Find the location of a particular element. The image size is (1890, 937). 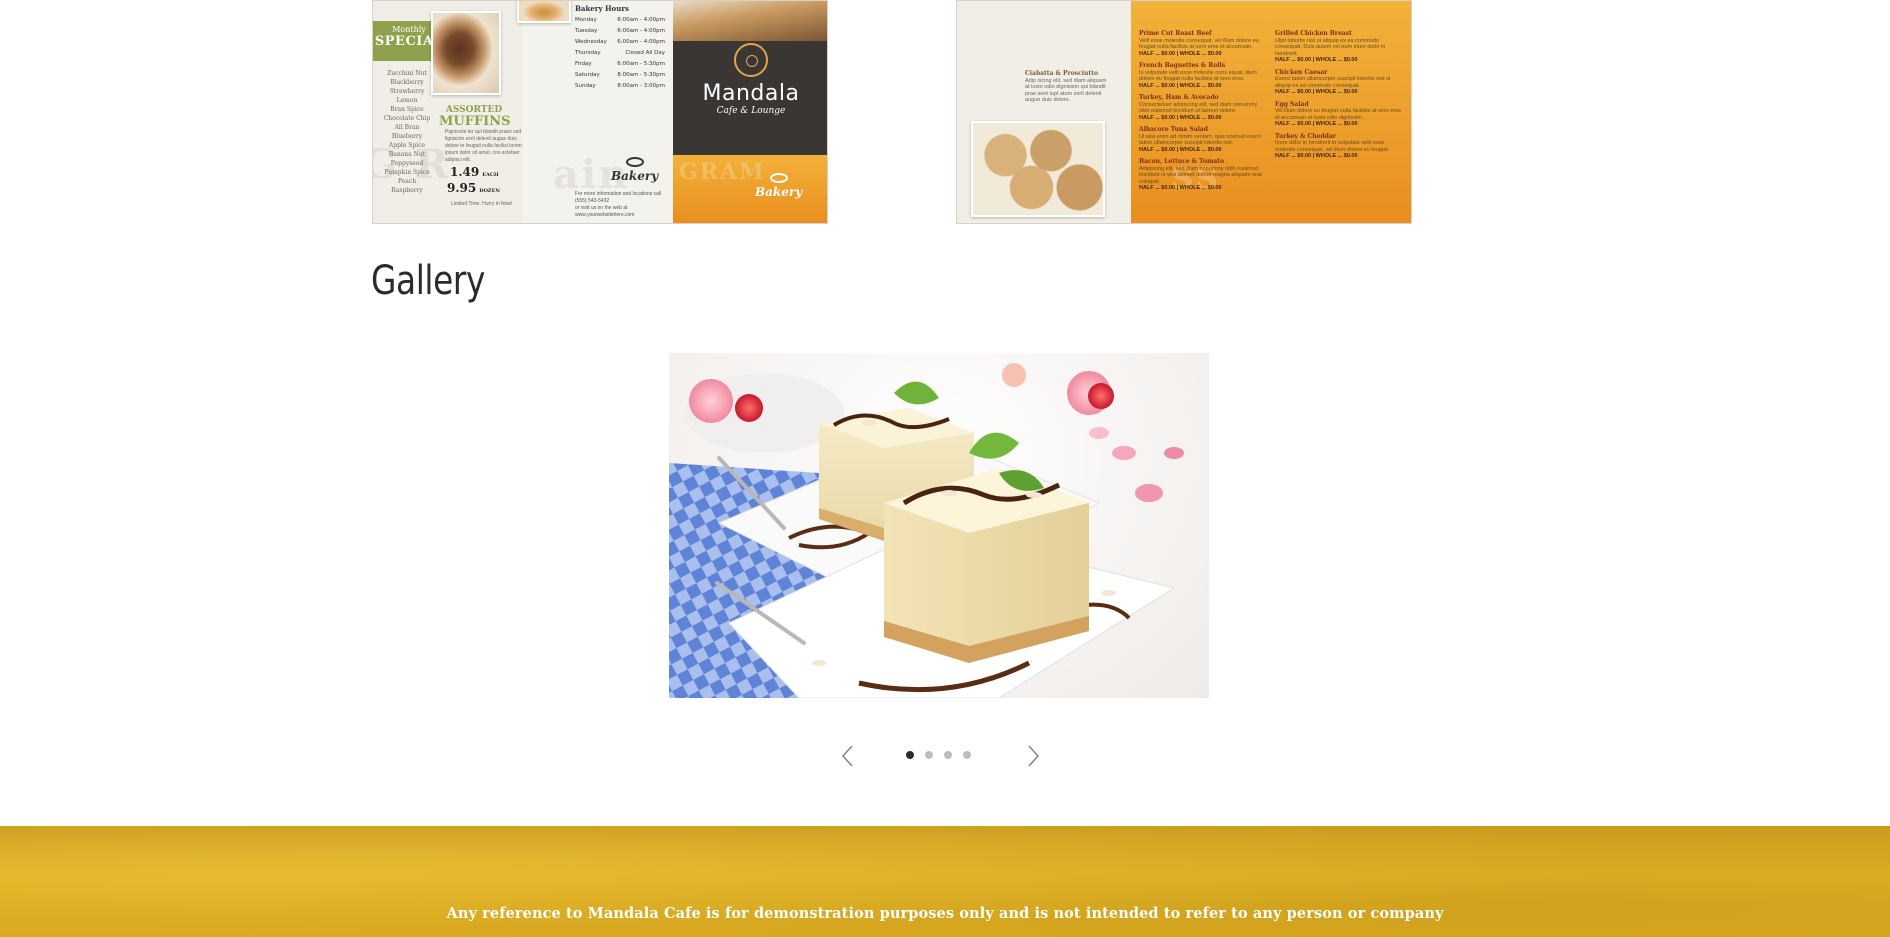

price-each-value: 1.49 is located at coordinates (465, 172).